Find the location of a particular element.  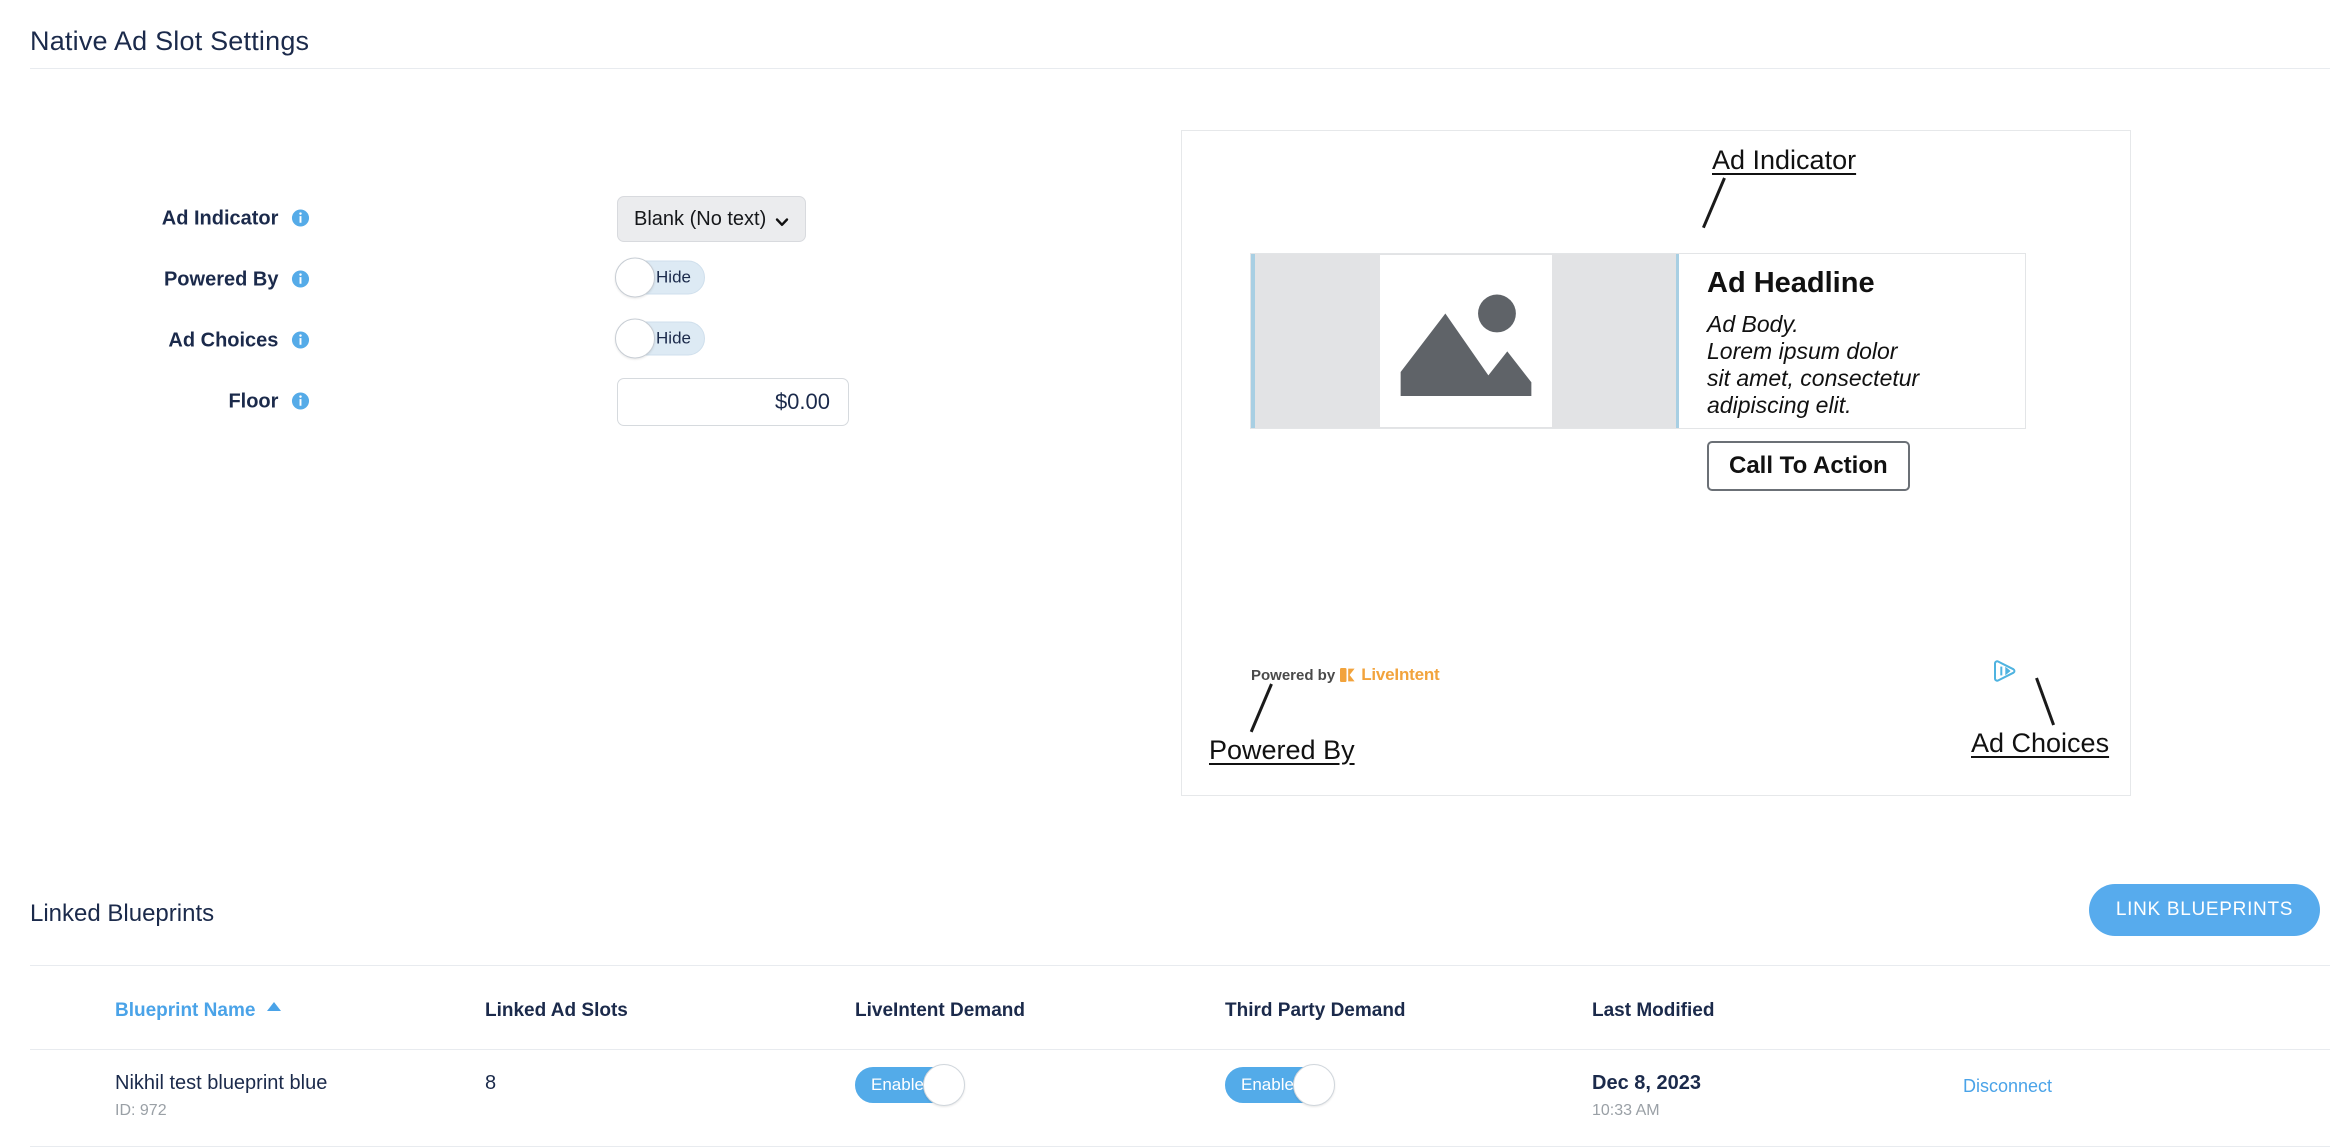

liveintent-brand-name: LiveIntent is located at coordinates (1400, 674).